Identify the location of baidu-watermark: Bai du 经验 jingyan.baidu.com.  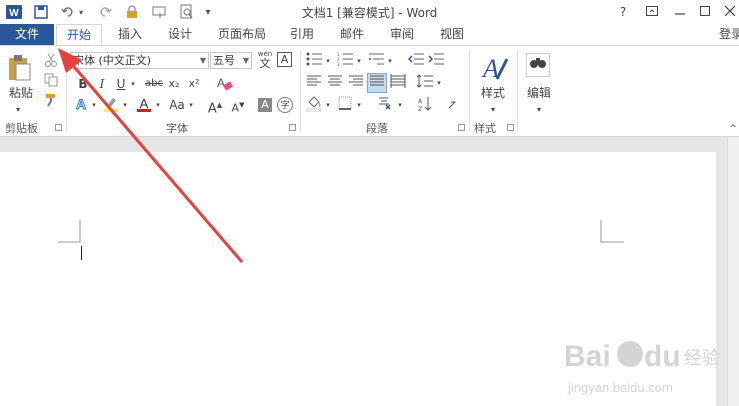
(645, 365).